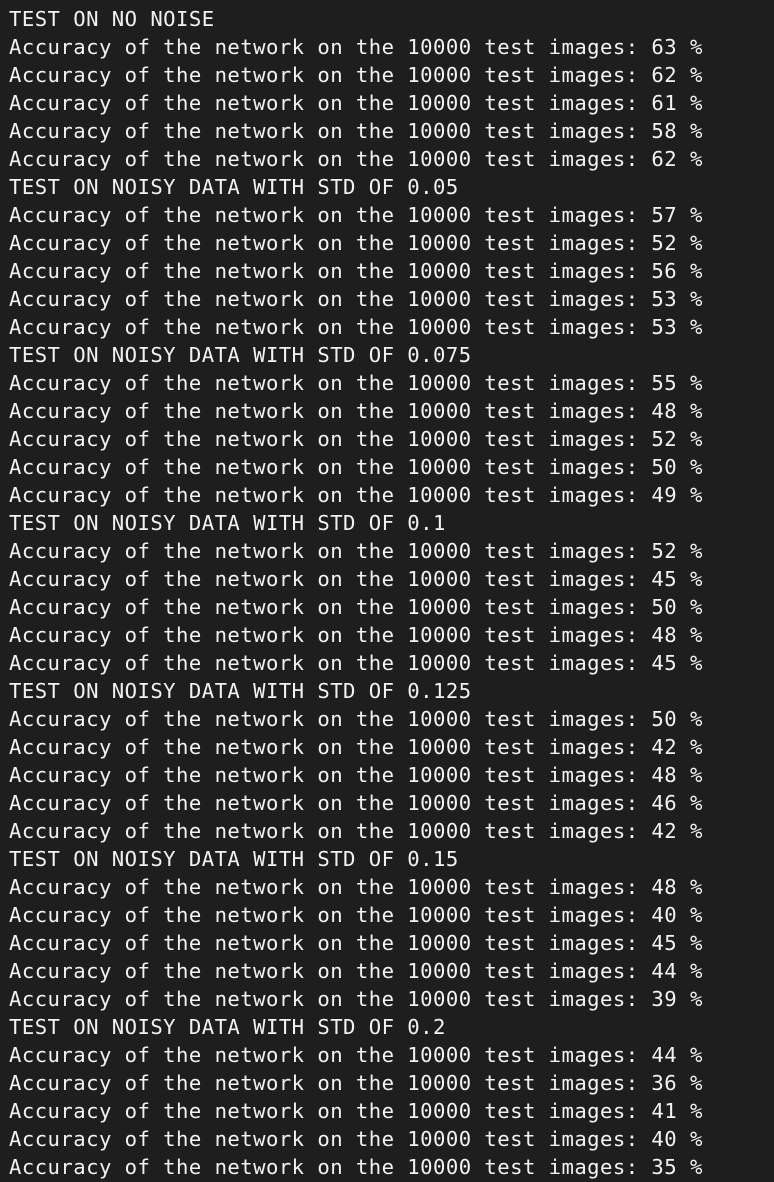  What do you see at coordinates (240, 691) in the screenshot?
I see `section-header-line: TEST ON NOISY DATA WITH STD OF 0.125` at bounding box center [240, 691].